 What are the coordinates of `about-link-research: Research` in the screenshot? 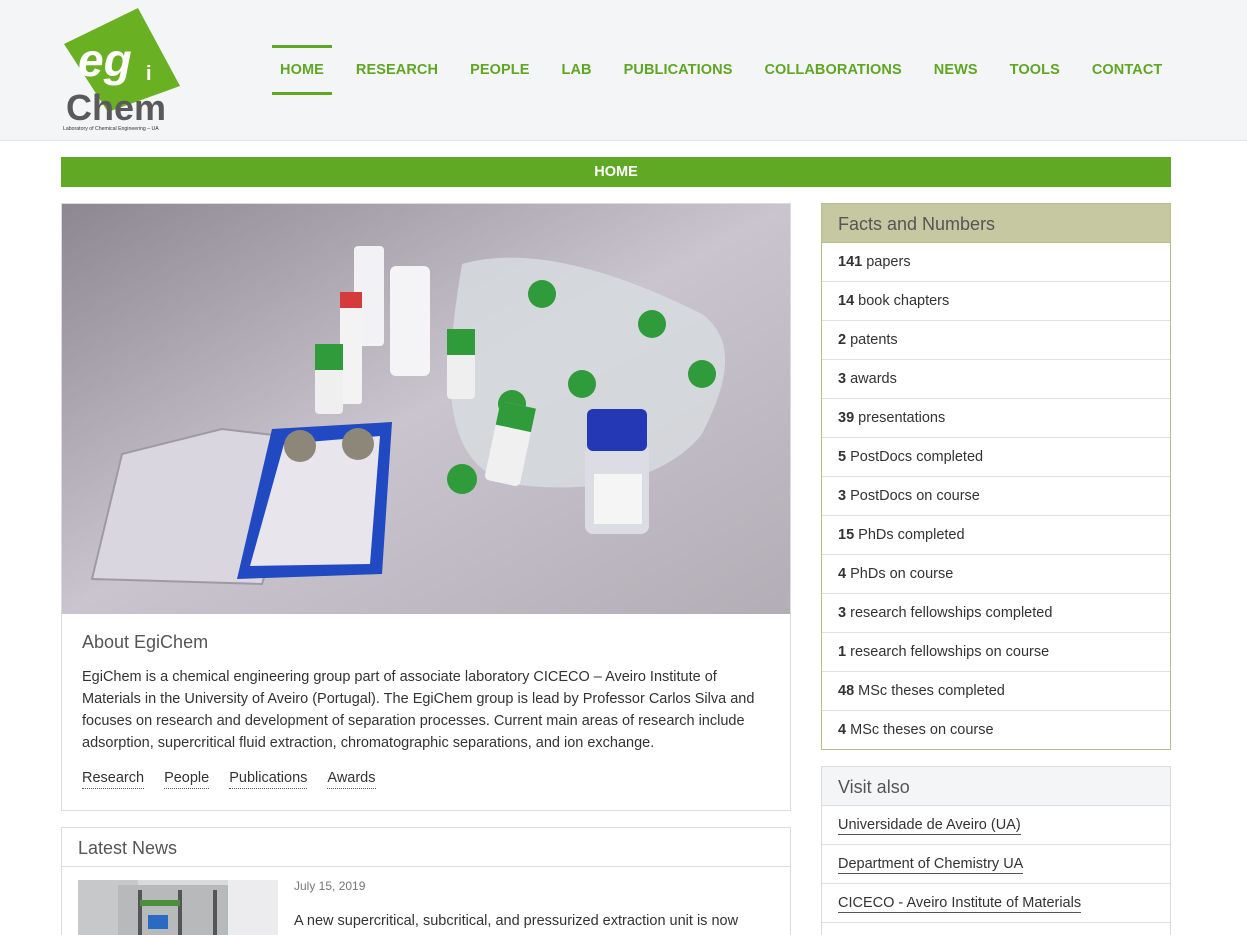 It's located at (113, 779).